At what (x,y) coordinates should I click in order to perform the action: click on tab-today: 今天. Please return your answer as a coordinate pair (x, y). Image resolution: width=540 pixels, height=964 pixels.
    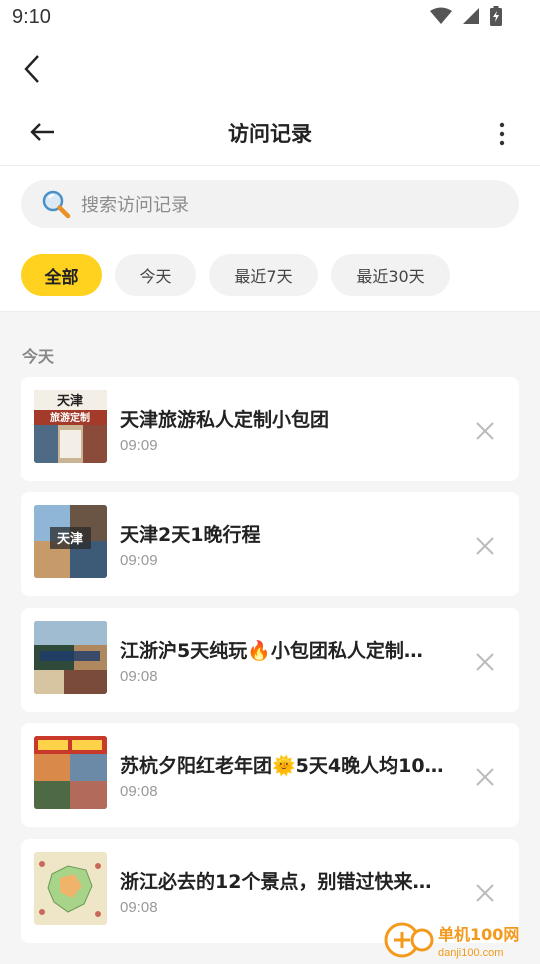
    Looking at the image, I should click on (155, 275).